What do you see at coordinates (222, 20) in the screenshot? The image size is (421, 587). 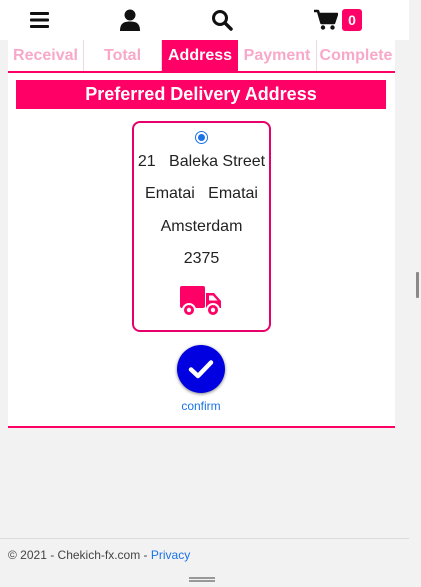 I see `search-icon` at bounding box center [222, 20].